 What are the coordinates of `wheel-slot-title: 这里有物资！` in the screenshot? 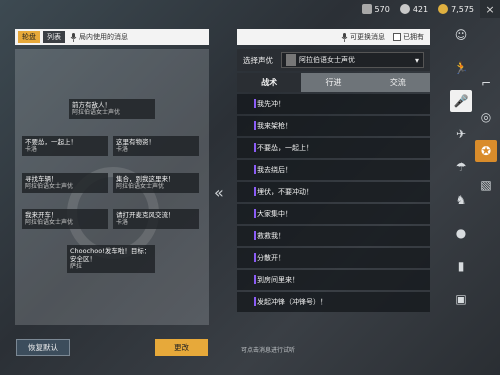 It's located at (135, 142).